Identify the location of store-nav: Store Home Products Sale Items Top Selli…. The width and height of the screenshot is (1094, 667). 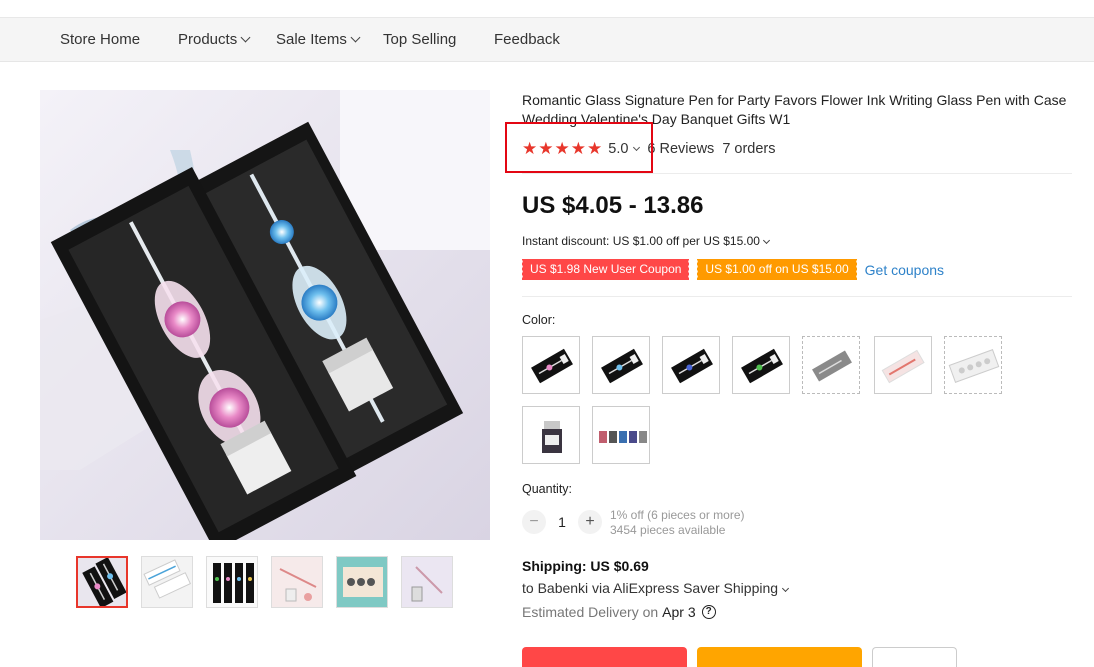
(547, 40).